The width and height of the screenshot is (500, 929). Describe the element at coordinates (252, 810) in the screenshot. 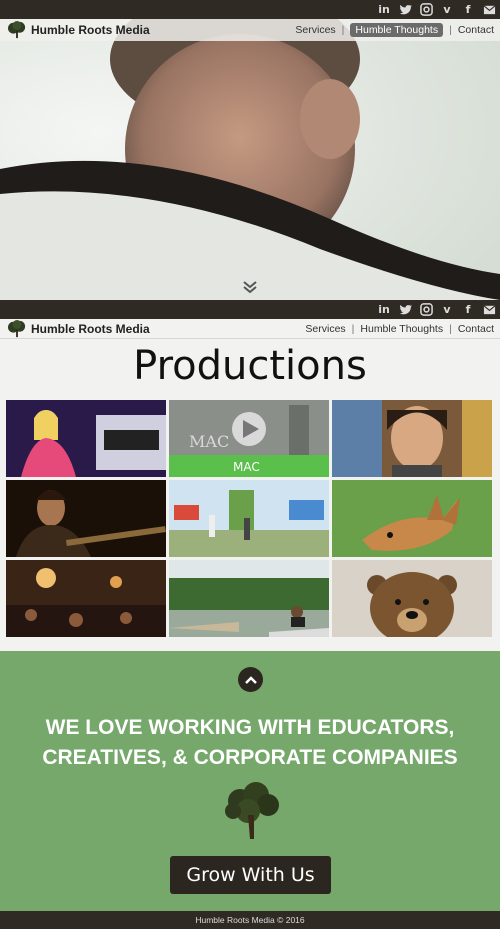

I see `tree-icon` at that location.